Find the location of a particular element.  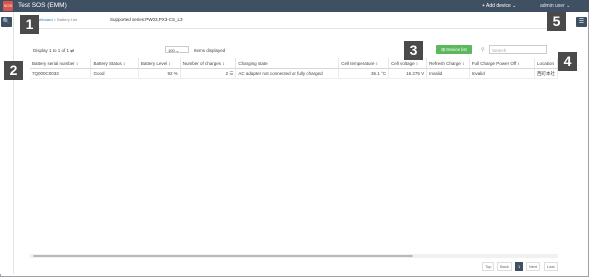

search-icon: 🔍 is located at coordinates (6, 22).